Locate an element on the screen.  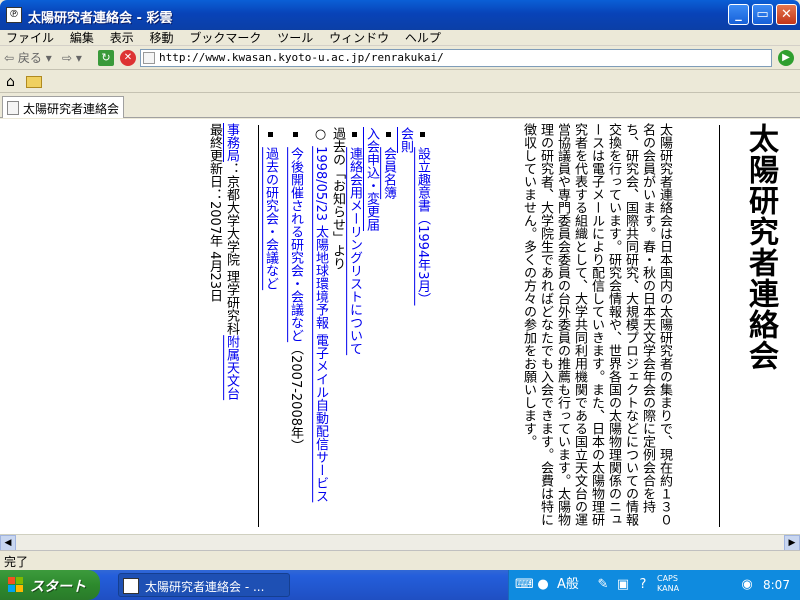
menu-bookmarks: ブックマーク is located at coordinates (225, 38).